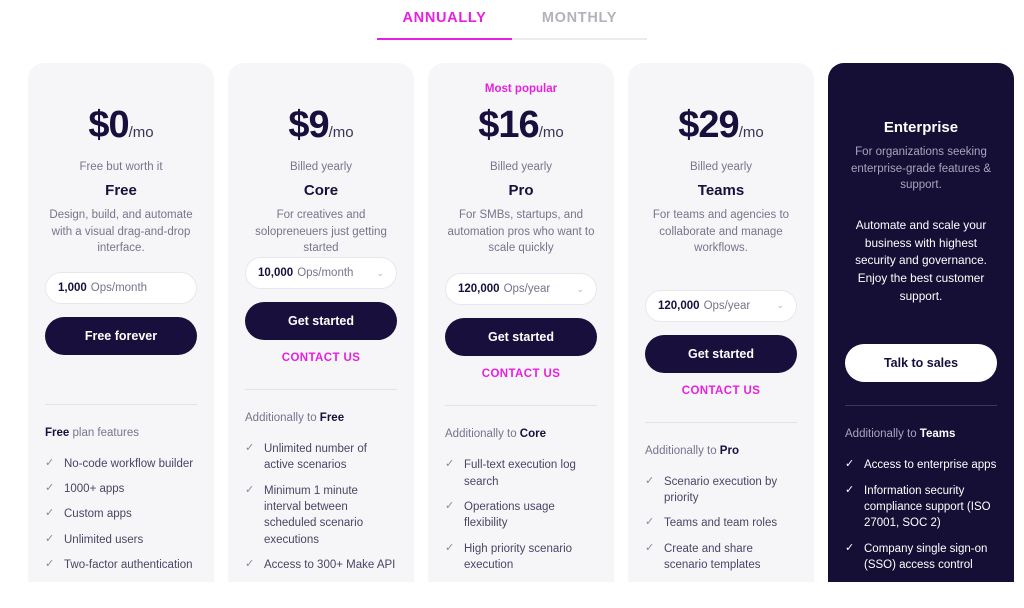 The width and height of the screenshot is (1024, 608). Describe the element at coordinates (579, 25) in the screenshot. I see `tab-monthly: MONTHLY` at that location.